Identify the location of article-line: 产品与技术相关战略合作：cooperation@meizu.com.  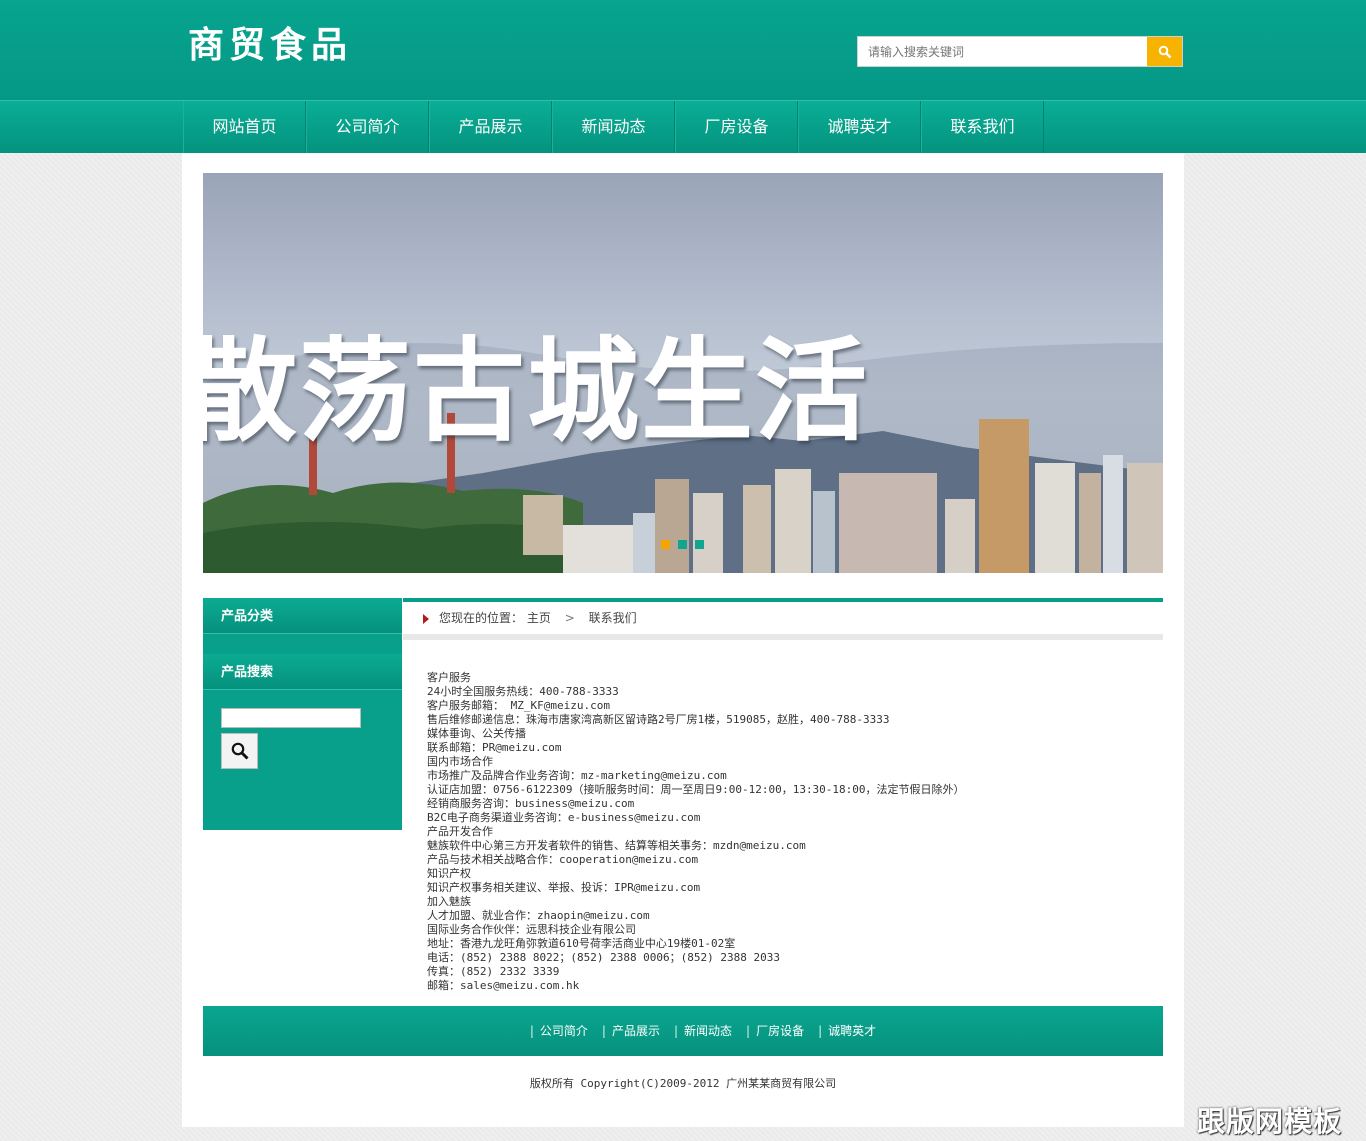
(563, 859).